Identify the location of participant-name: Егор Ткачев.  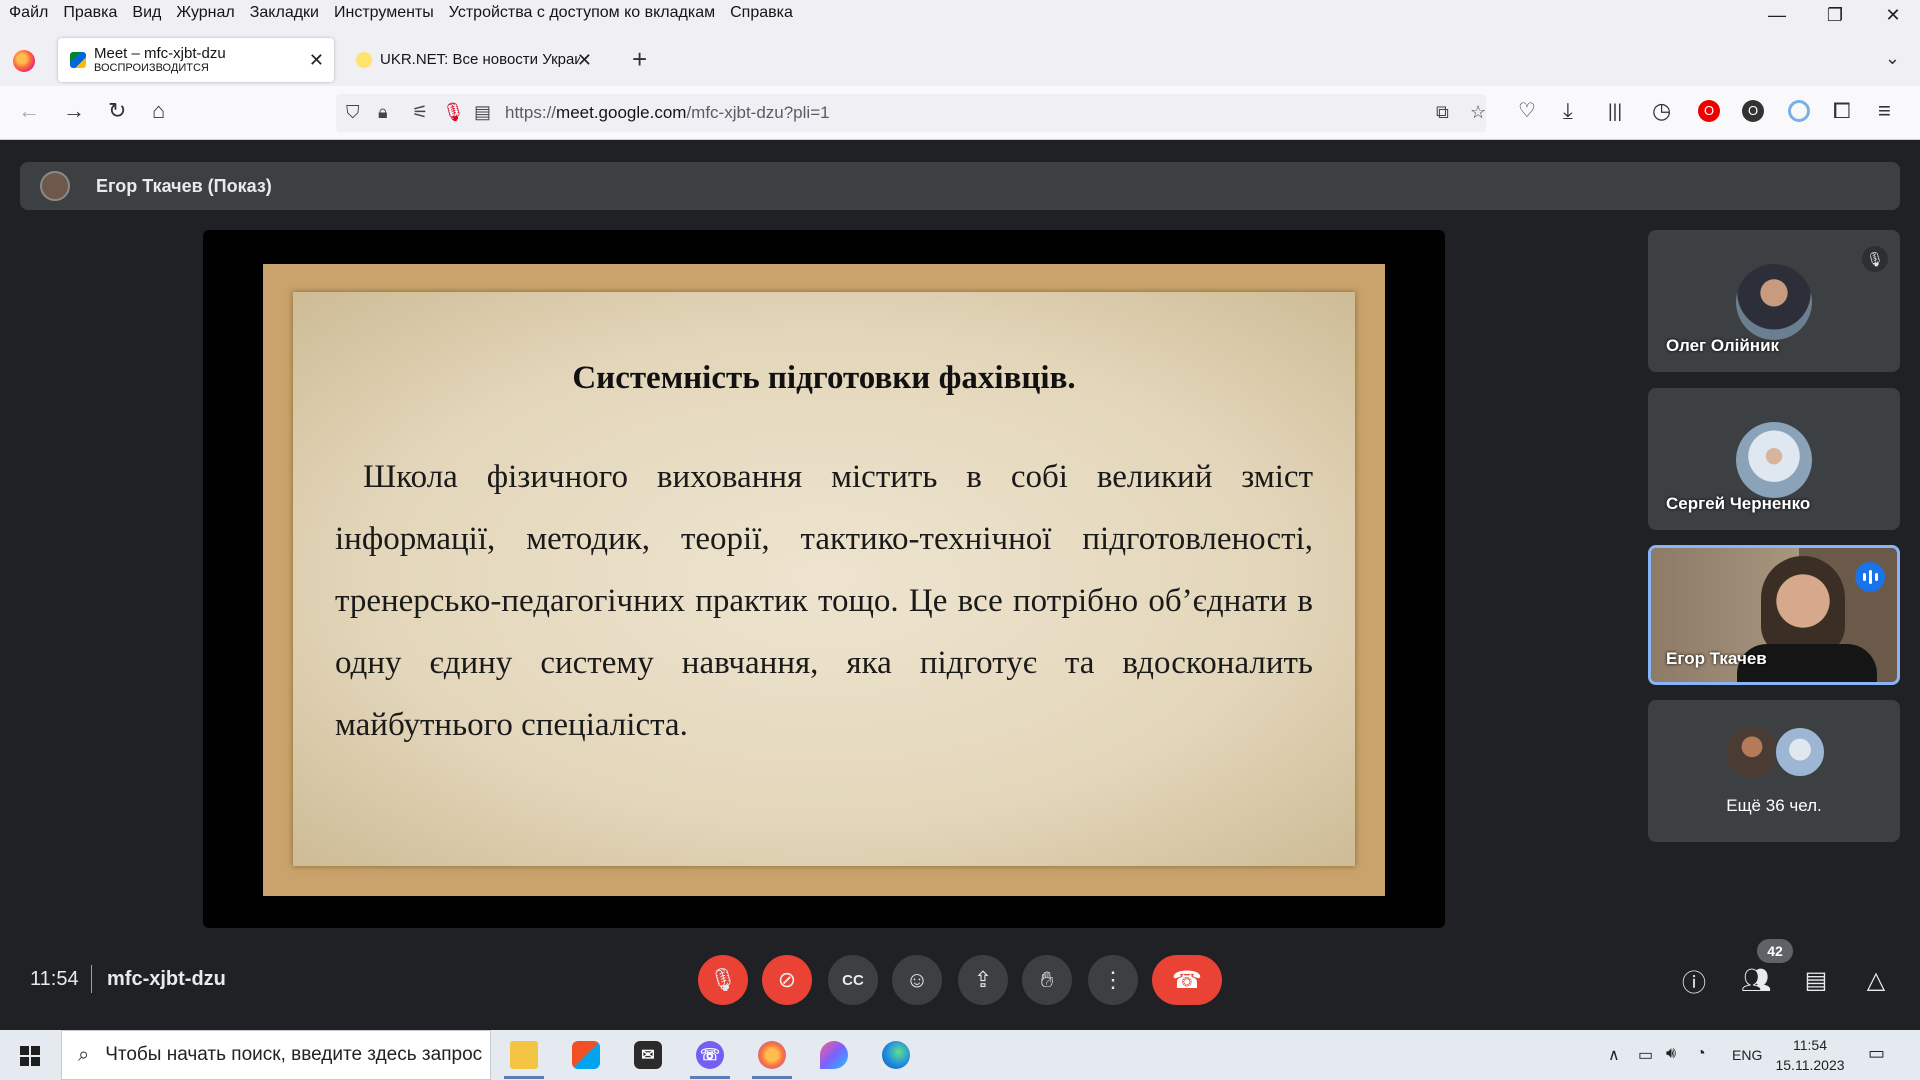
(1716, 658).